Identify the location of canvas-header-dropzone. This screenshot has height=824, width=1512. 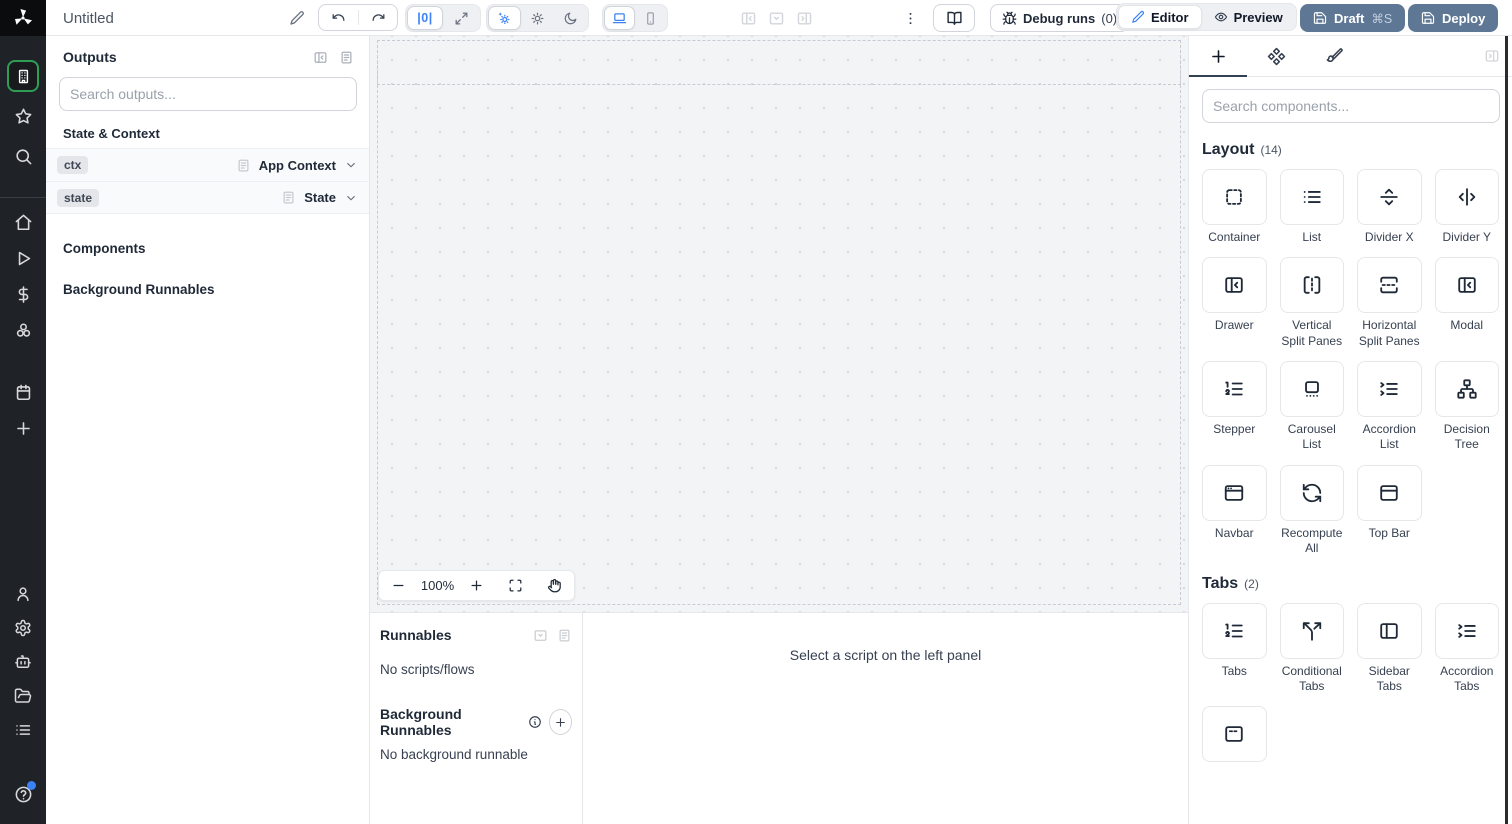
(779, 62).